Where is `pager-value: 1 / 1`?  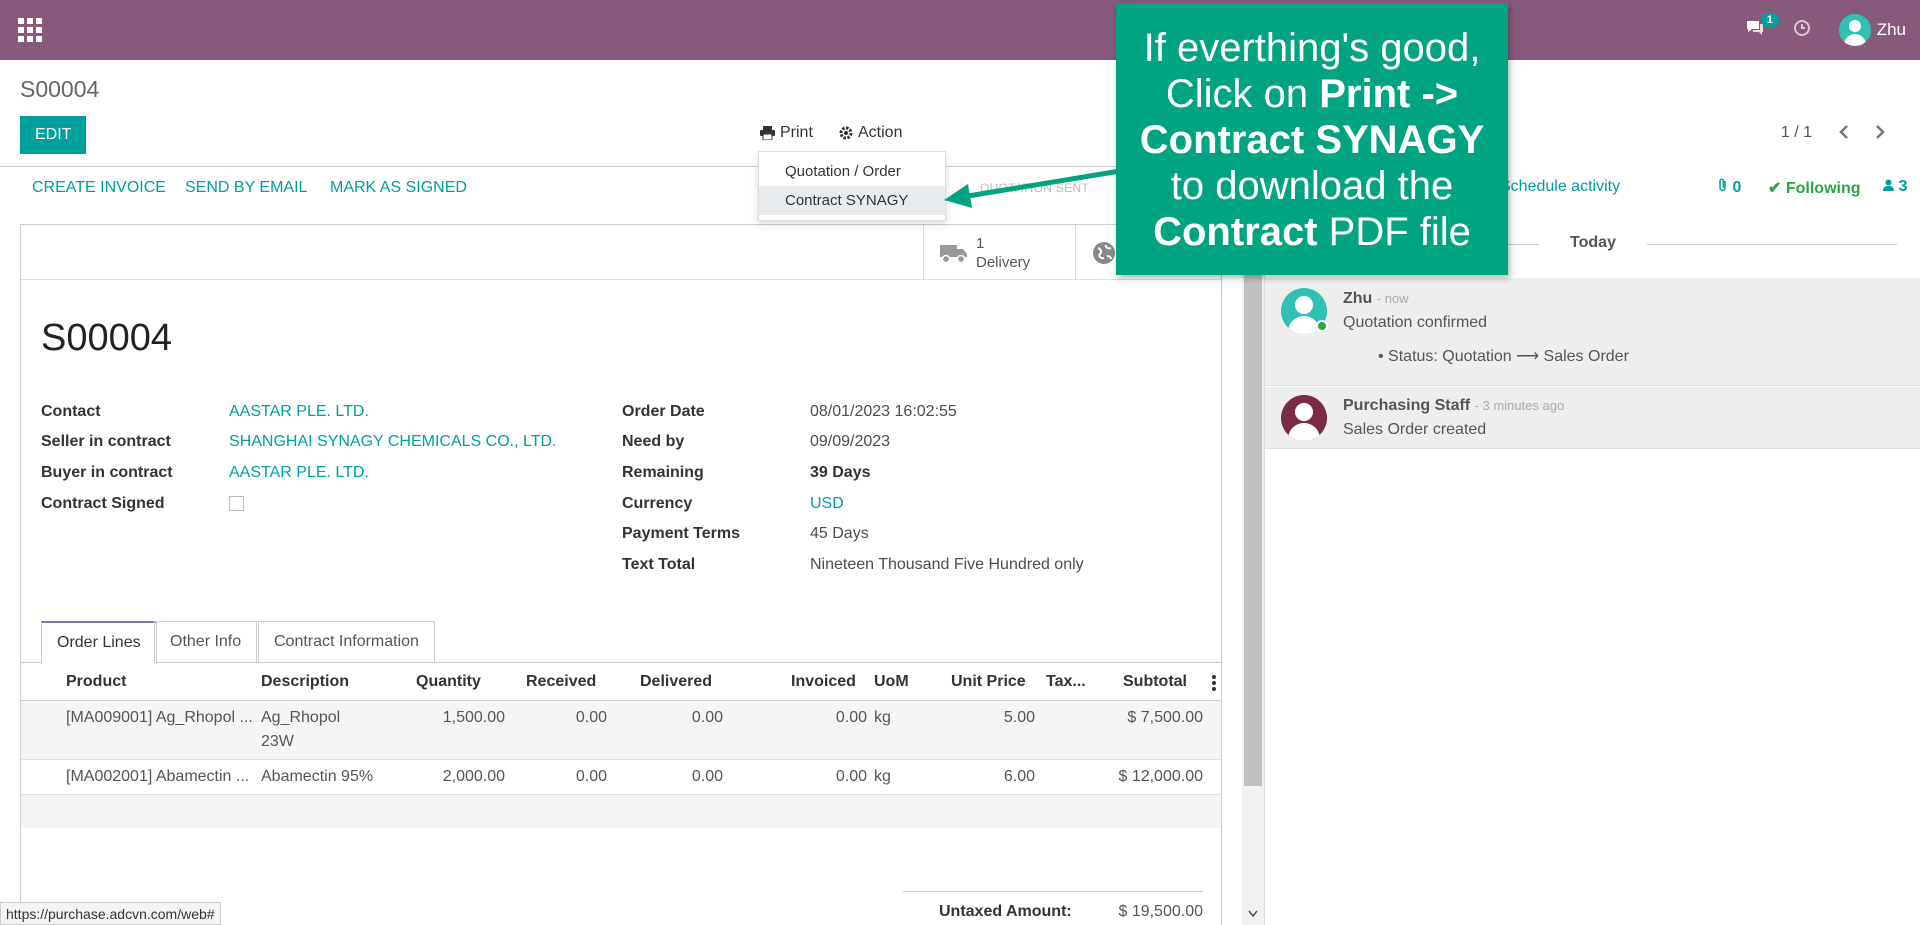
pager-value: 1 / 1 is located at coordinates (1796, 133).